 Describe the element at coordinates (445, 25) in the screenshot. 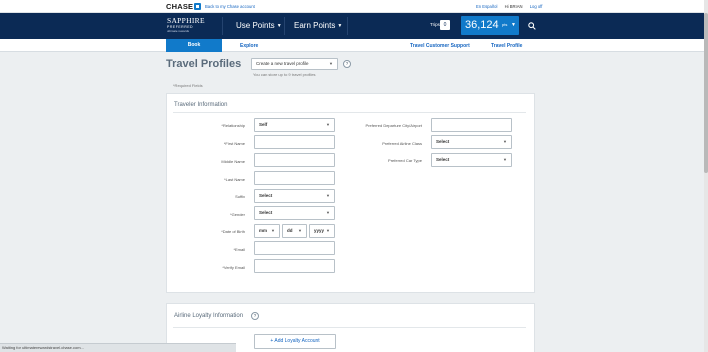

I see `trips-count-badge: 0` at that location.